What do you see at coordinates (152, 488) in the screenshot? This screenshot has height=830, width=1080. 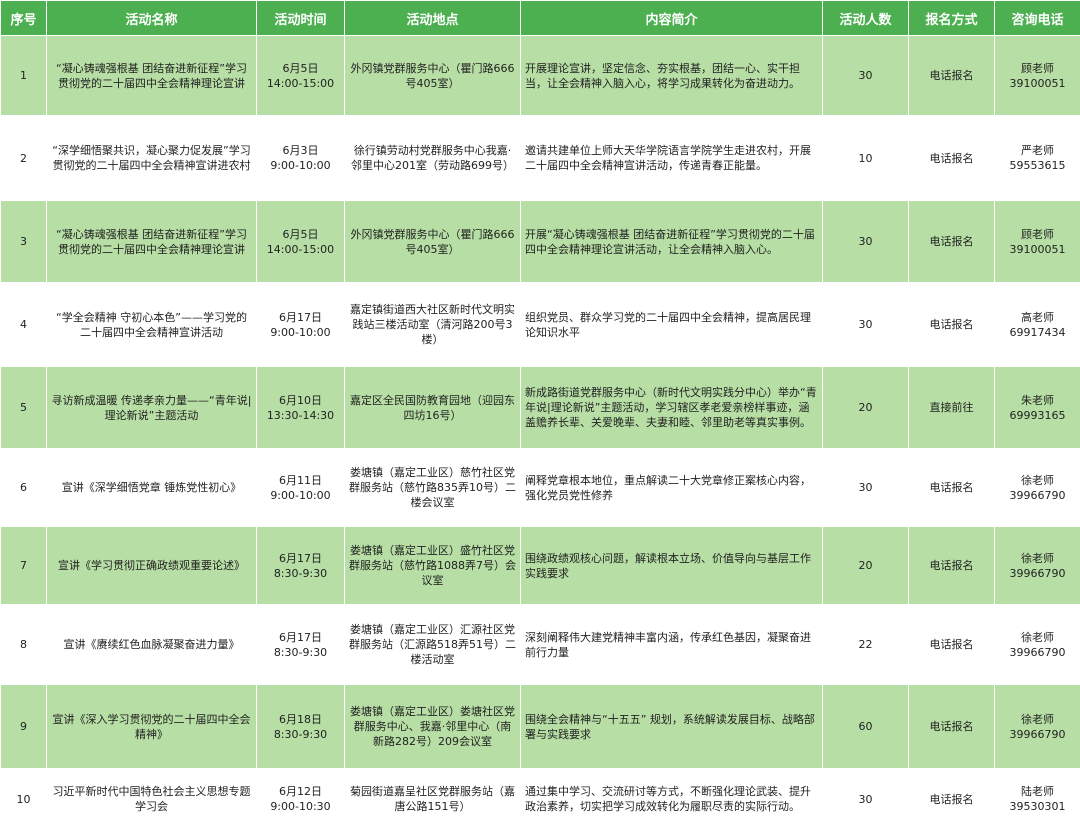 I see `activity-name: 宣讲《深学细悟党章 锤炼党性初心》` at bounding box center [152, 488].